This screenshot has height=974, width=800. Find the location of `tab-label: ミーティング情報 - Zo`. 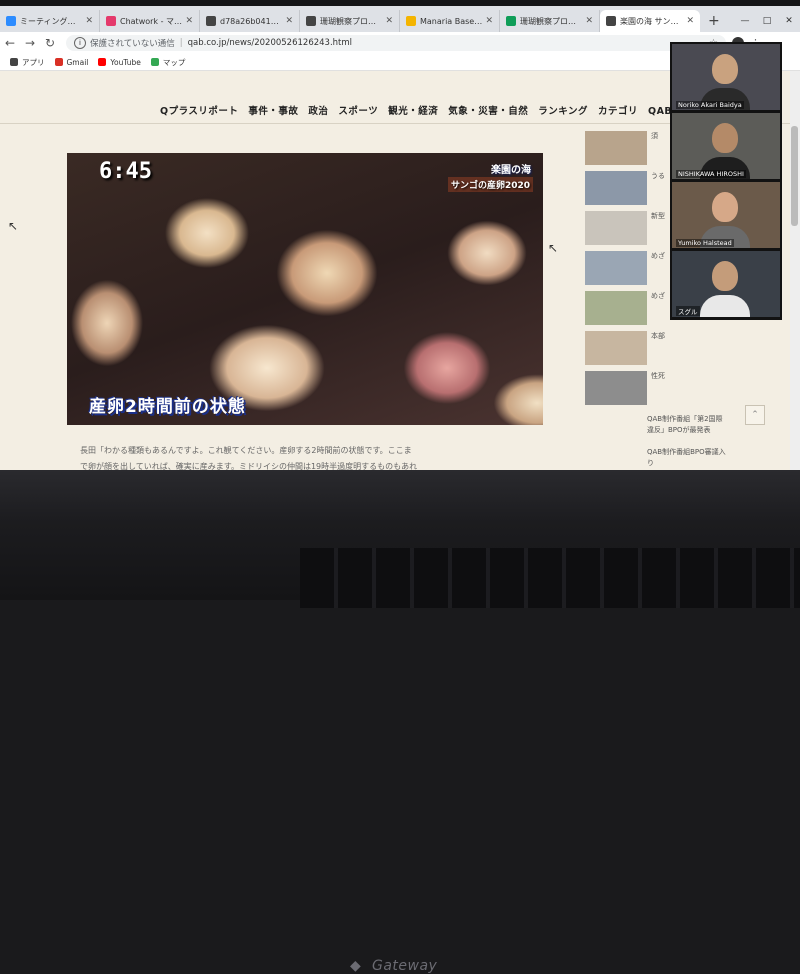

tab-label: ミーティング情報 - Zo is located at coordinates (51, 21).